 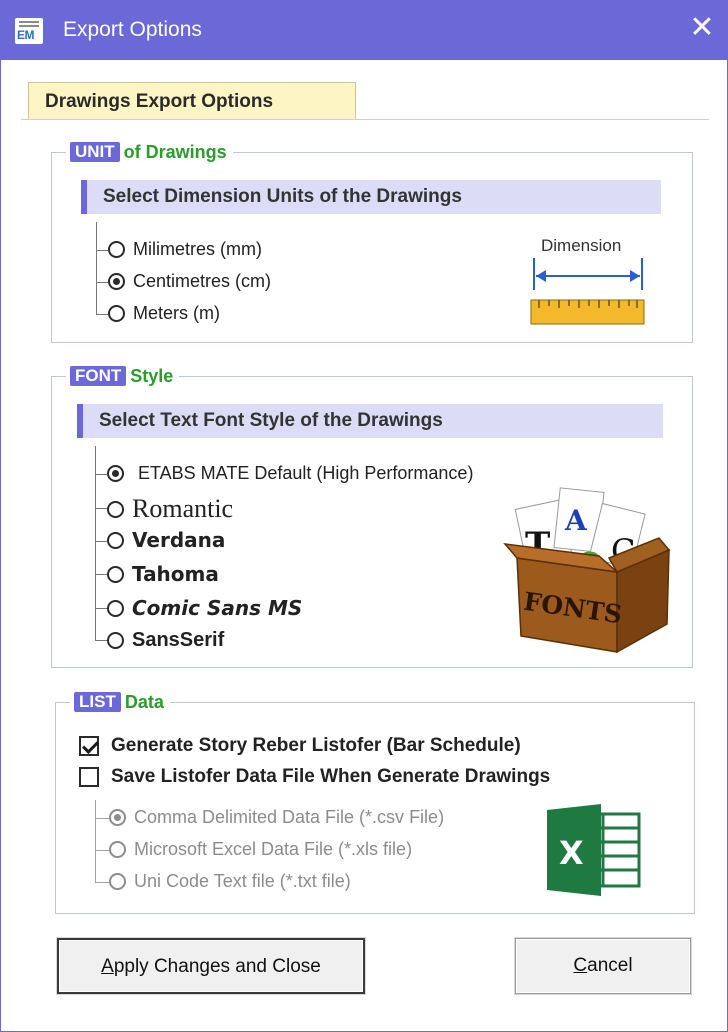 What do you see at coordinates (571, 853) in the screenshot?
I see `svg-text: X` at bounding box center [571, 853].